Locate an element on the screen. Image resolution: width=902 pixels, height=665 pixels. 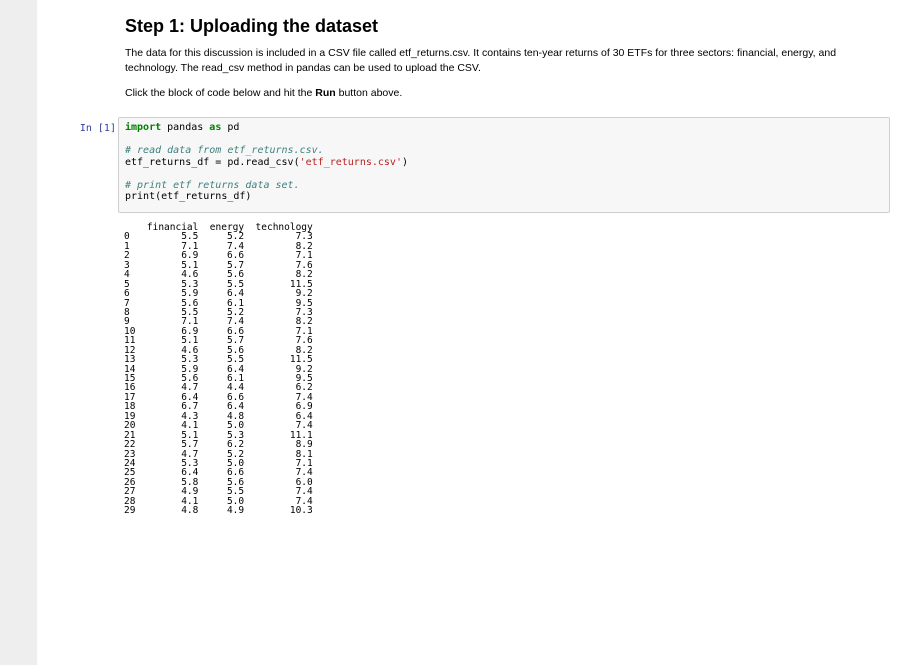
read-call: etf_returns_df = pd.read_csv( is located at coordinates (212, 162).